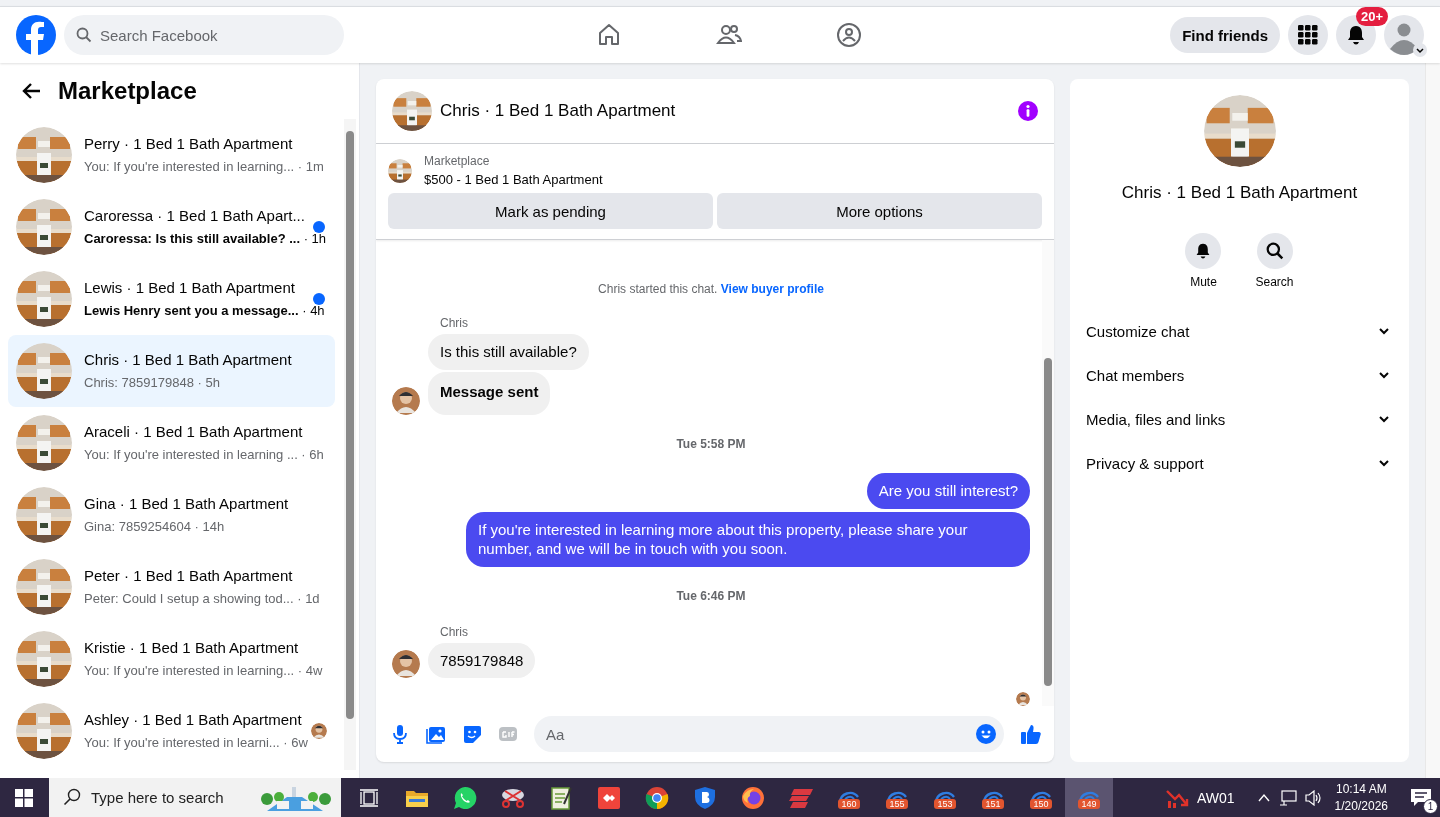 Image resolution: width=1440 pixels, height=817 pixels. What do you see at coordinates (1239, 331) in the screenshot?
I see `section-header: Customize chat` at bounding box center [1239, 331].